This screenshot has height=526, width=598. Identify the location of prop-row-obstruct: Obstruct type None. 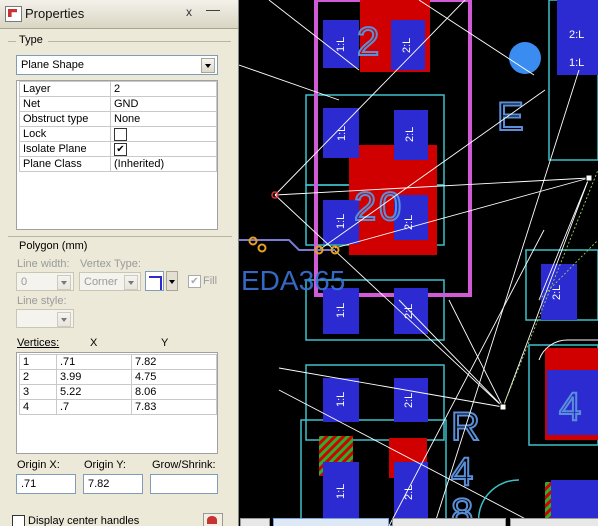
(118, 119).